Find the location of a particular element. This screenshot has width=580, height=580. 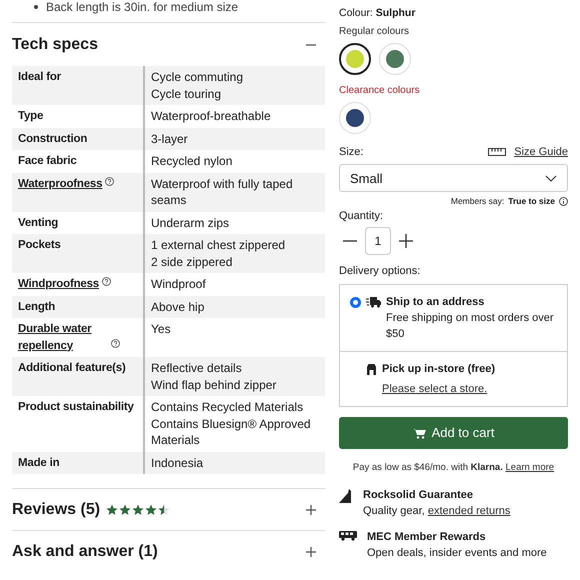

colour-group-label: Regular colours is located at coordinates (374, 31).